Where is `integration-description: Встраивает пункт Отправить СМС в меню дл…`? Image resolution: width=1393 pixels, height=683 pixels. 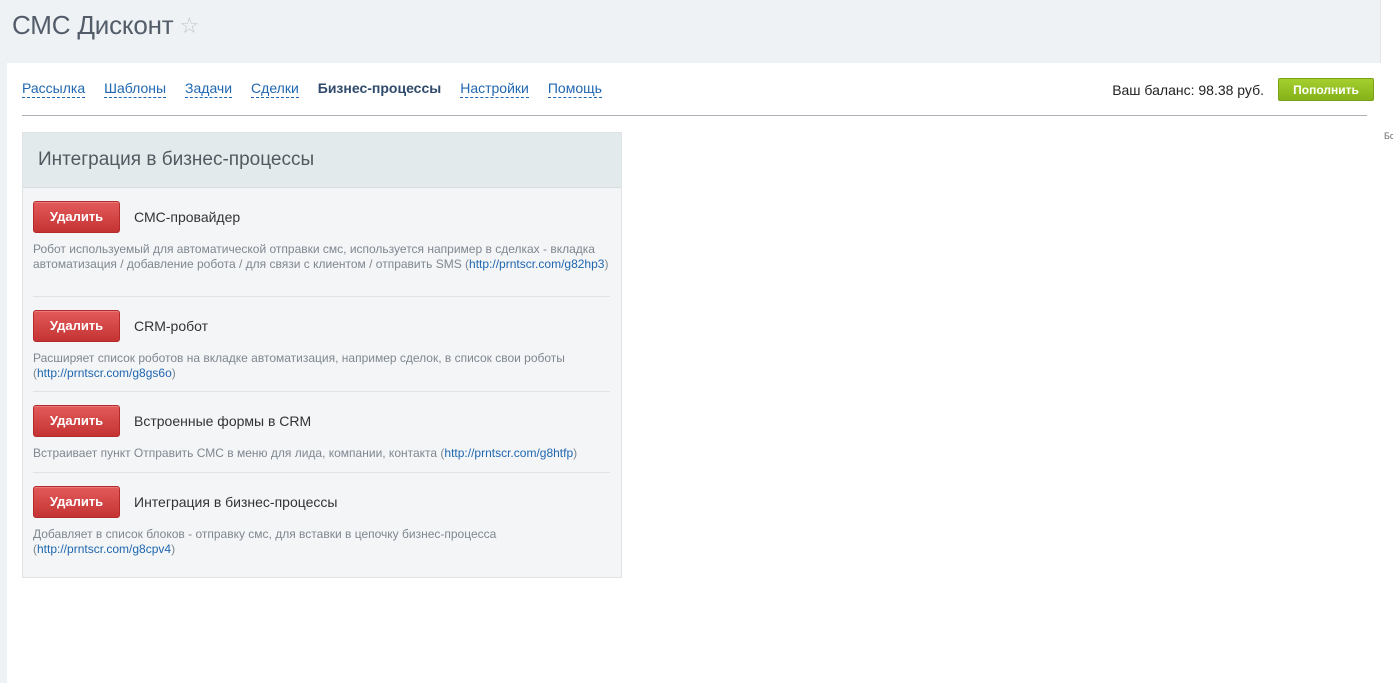
integration-description: Встраивает пункт Отправить СМС в меню дл… is located at coordinates (321, 453).